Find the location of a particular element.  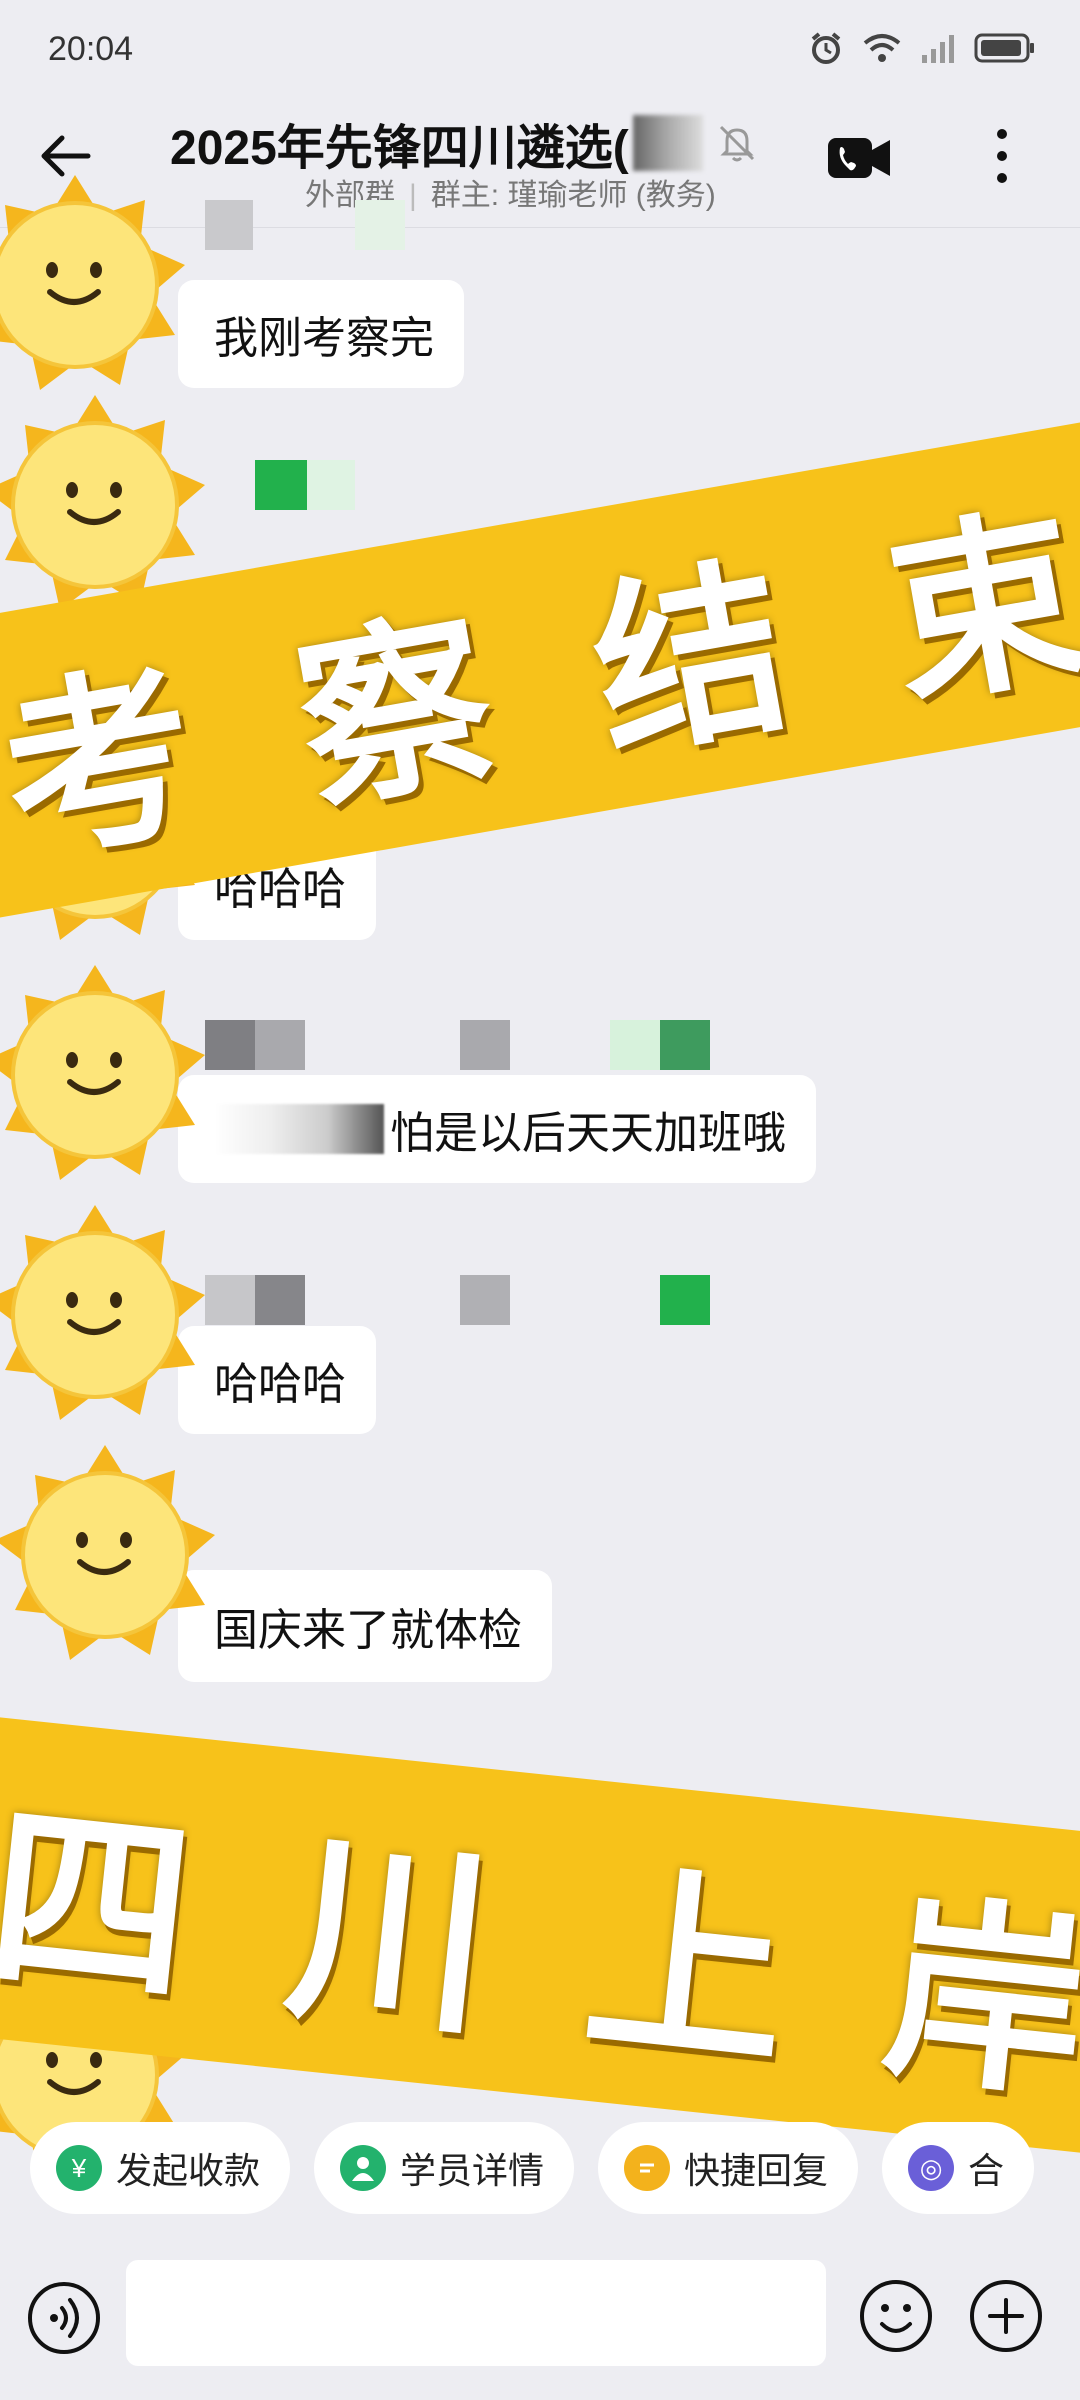

message-text: 怕是以后天天加班哦 is located at coordinates (588, 1133).